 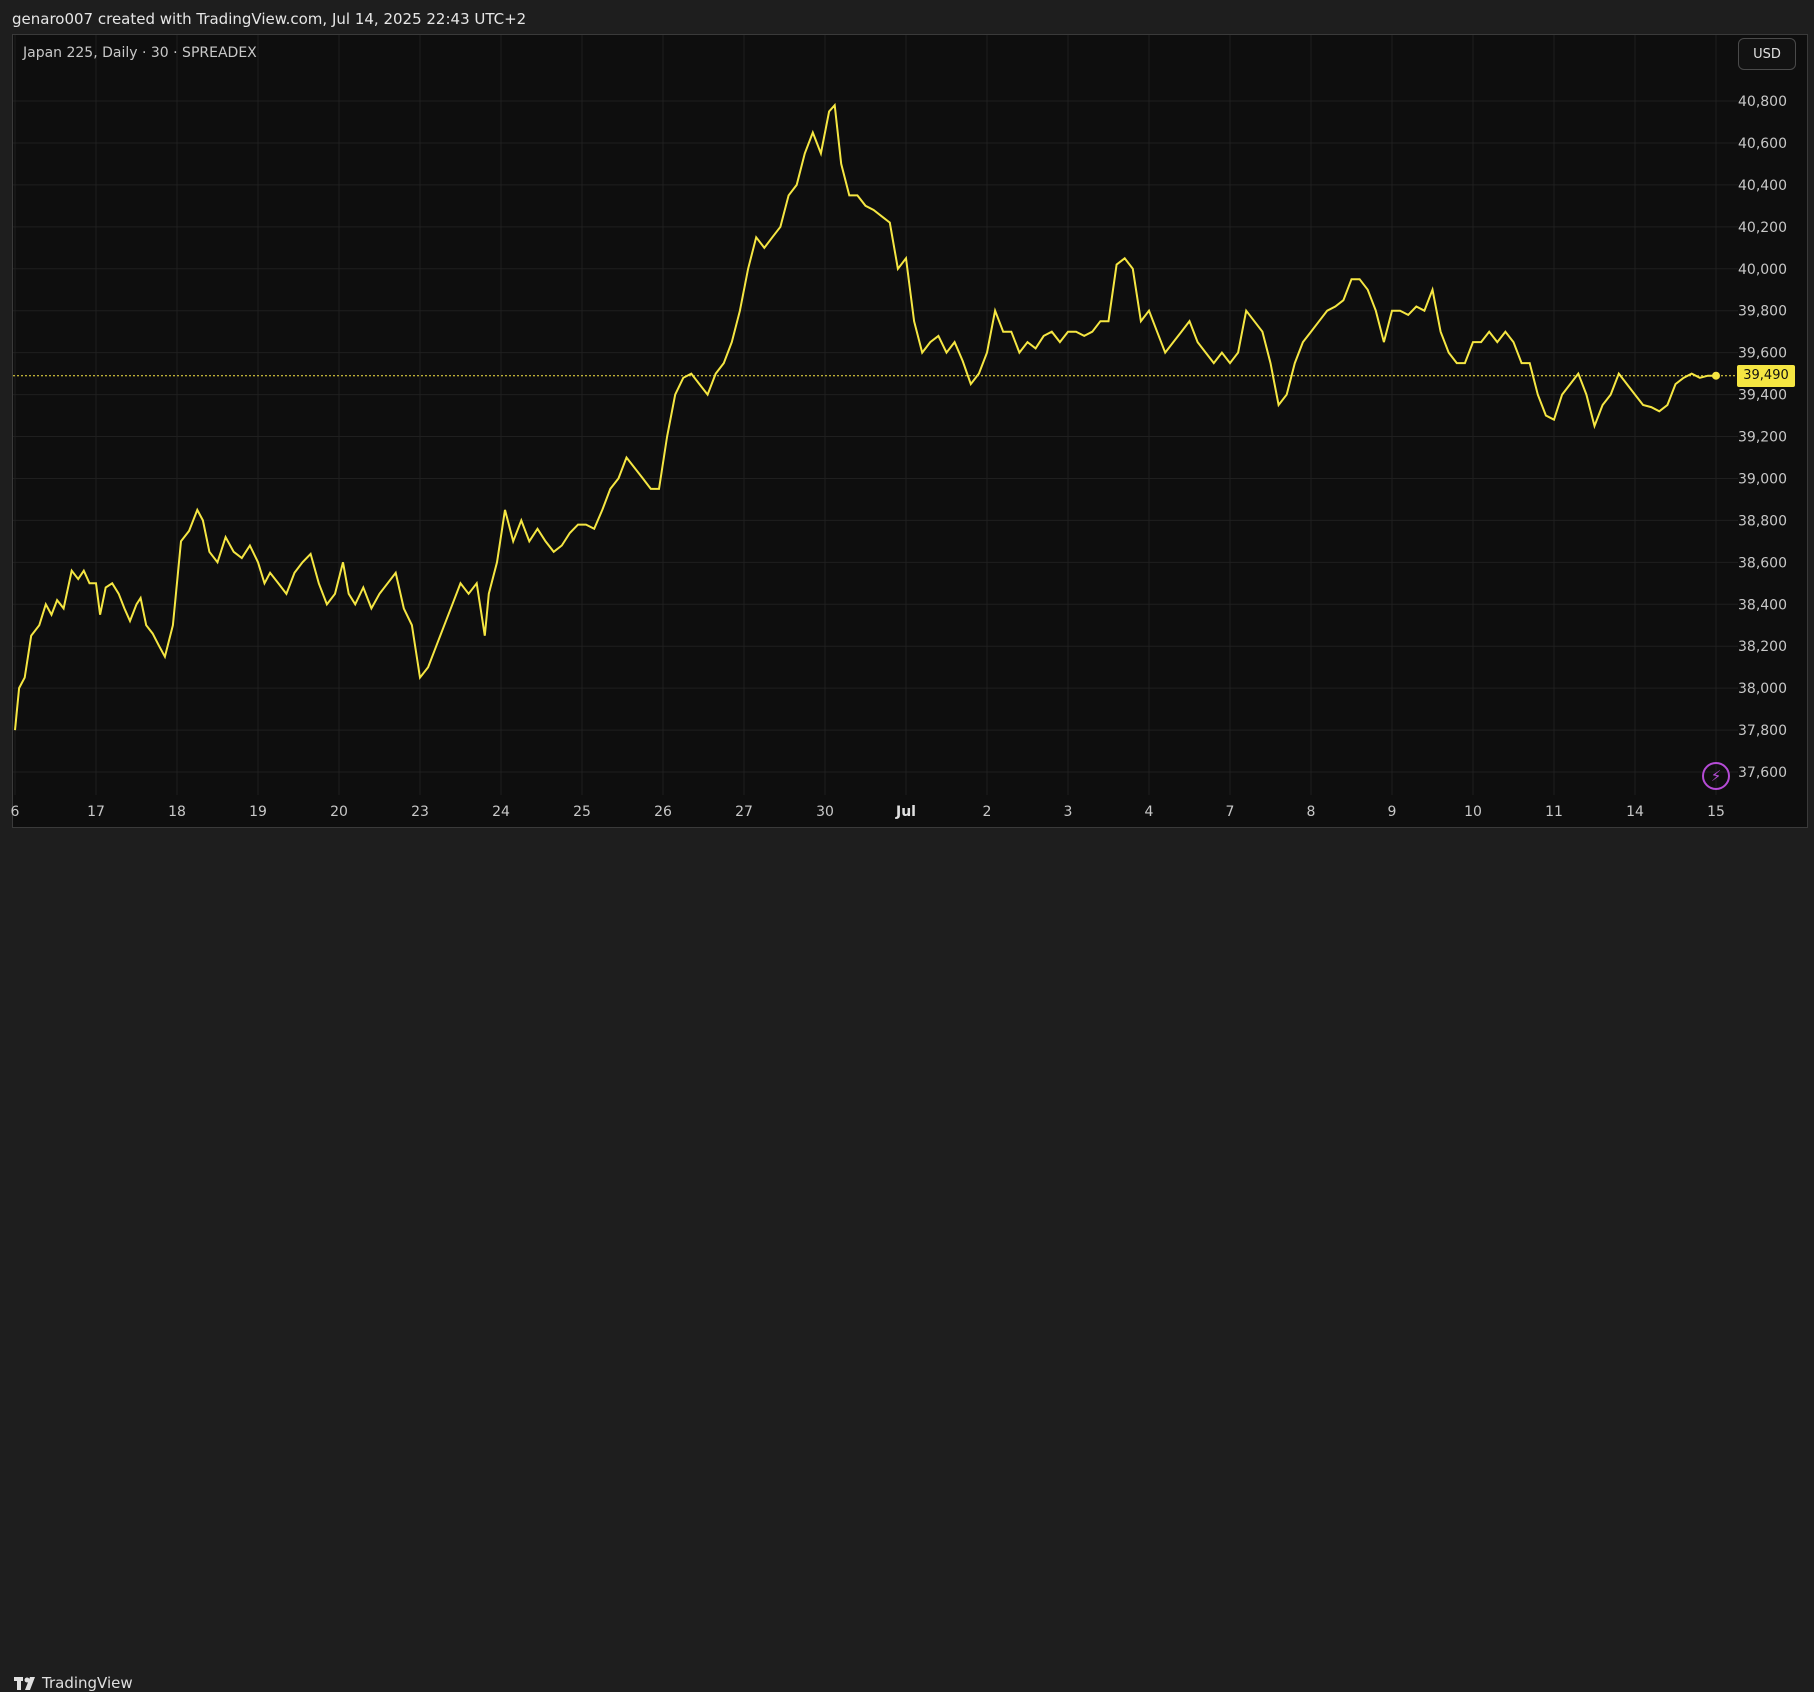 I want to click on y-tick-label: 39,800, so click(x=1762, y=312).